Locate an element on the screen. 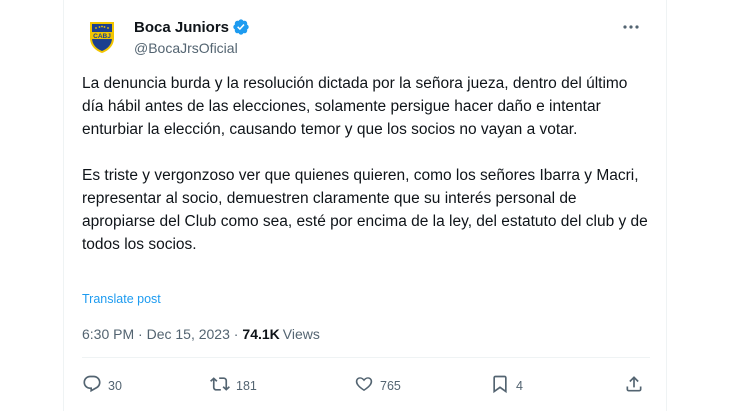 The width and height of the screenshot is (730, 411). share-icon is located at coordinates (634, 385).